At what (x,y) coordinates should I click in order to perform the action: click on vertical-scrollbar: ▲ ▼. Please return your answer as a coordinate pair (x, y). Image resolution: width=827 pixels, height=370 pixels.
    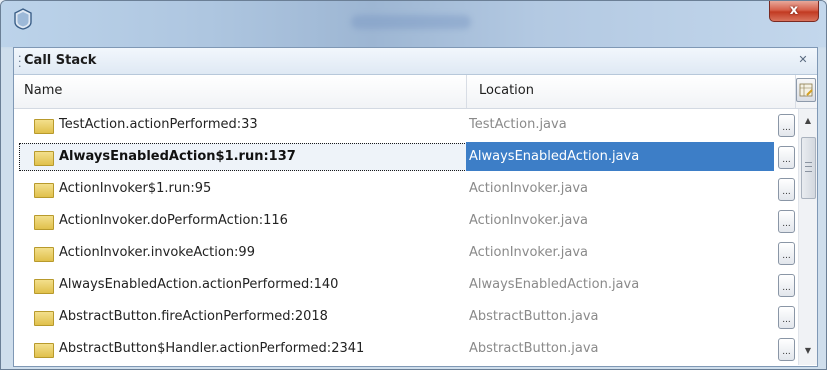
    Looking at the image, I should click on (807, 237).